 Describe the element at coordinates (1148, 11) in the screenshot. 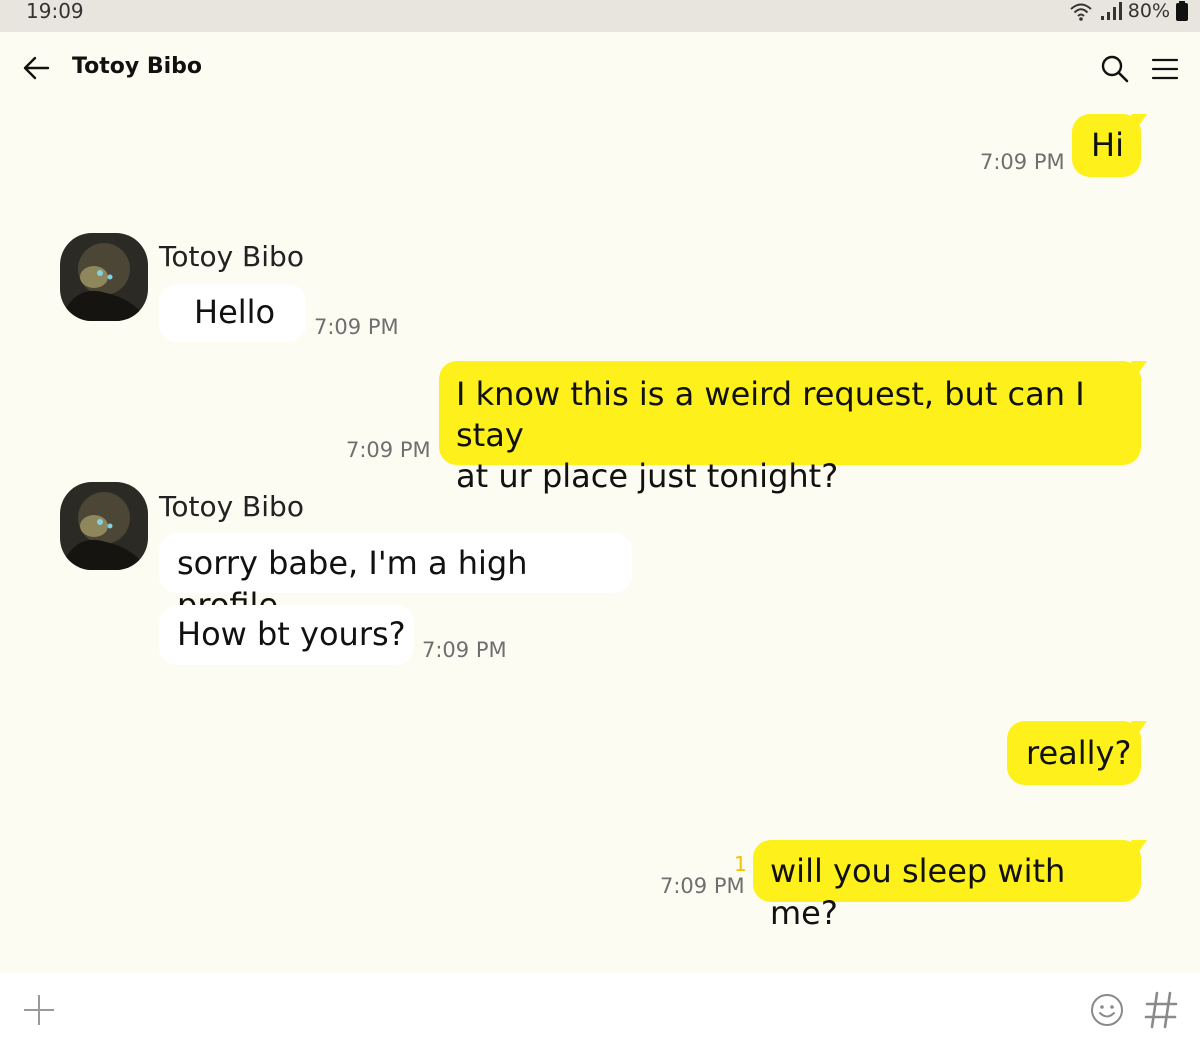

I see `battery-percent: 80%` at that location.